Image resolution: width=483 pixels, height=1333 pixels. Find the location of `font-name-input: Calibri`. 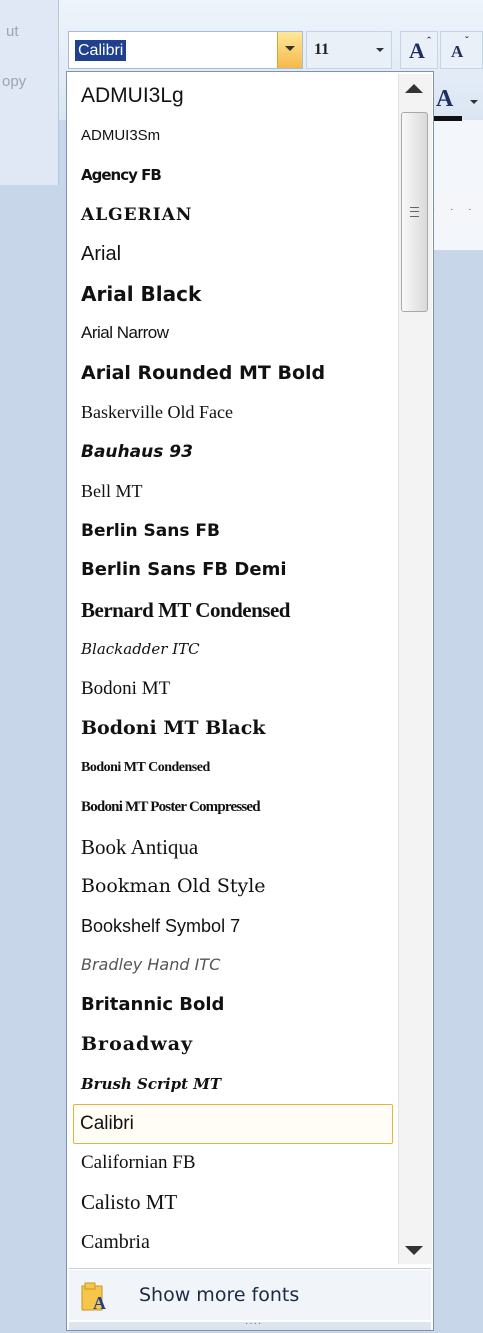

font-name-input: Calibri is located at coordinates (101, 50).